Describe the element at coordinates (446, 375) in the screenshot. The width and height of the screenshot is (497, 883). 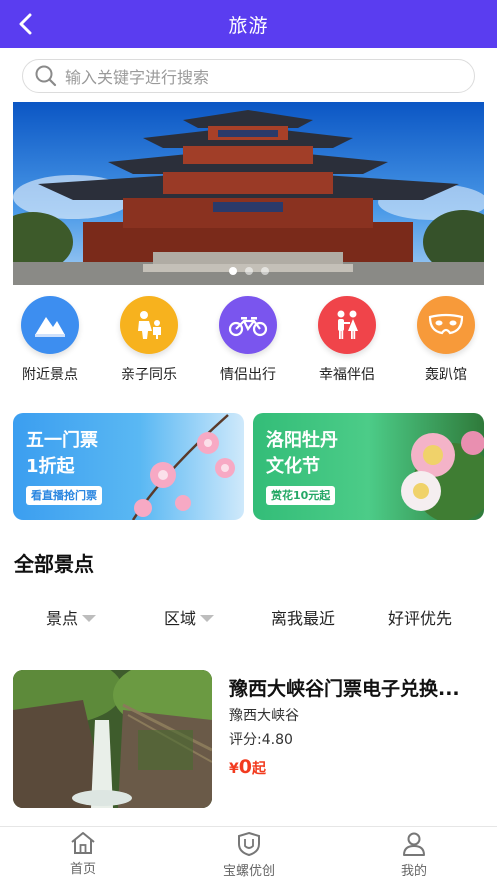
I see `category-label: 轰趴馆` at that location.